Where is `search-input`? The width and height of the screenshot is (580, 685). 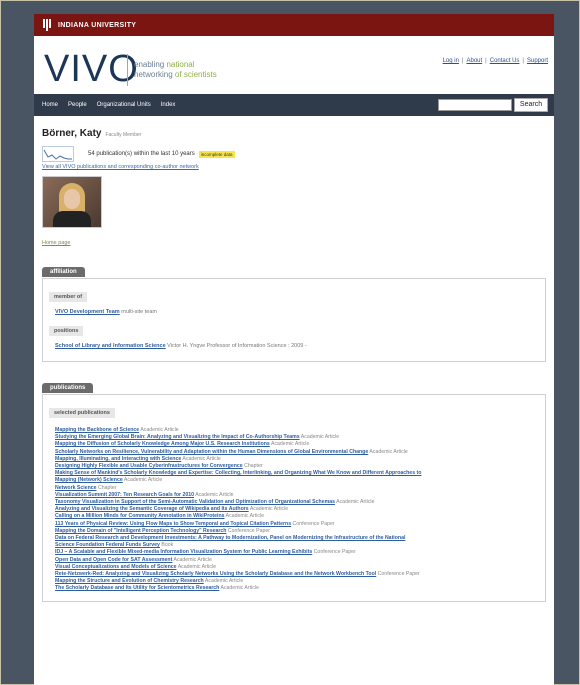 search-input is located at coordinates (475, 105).